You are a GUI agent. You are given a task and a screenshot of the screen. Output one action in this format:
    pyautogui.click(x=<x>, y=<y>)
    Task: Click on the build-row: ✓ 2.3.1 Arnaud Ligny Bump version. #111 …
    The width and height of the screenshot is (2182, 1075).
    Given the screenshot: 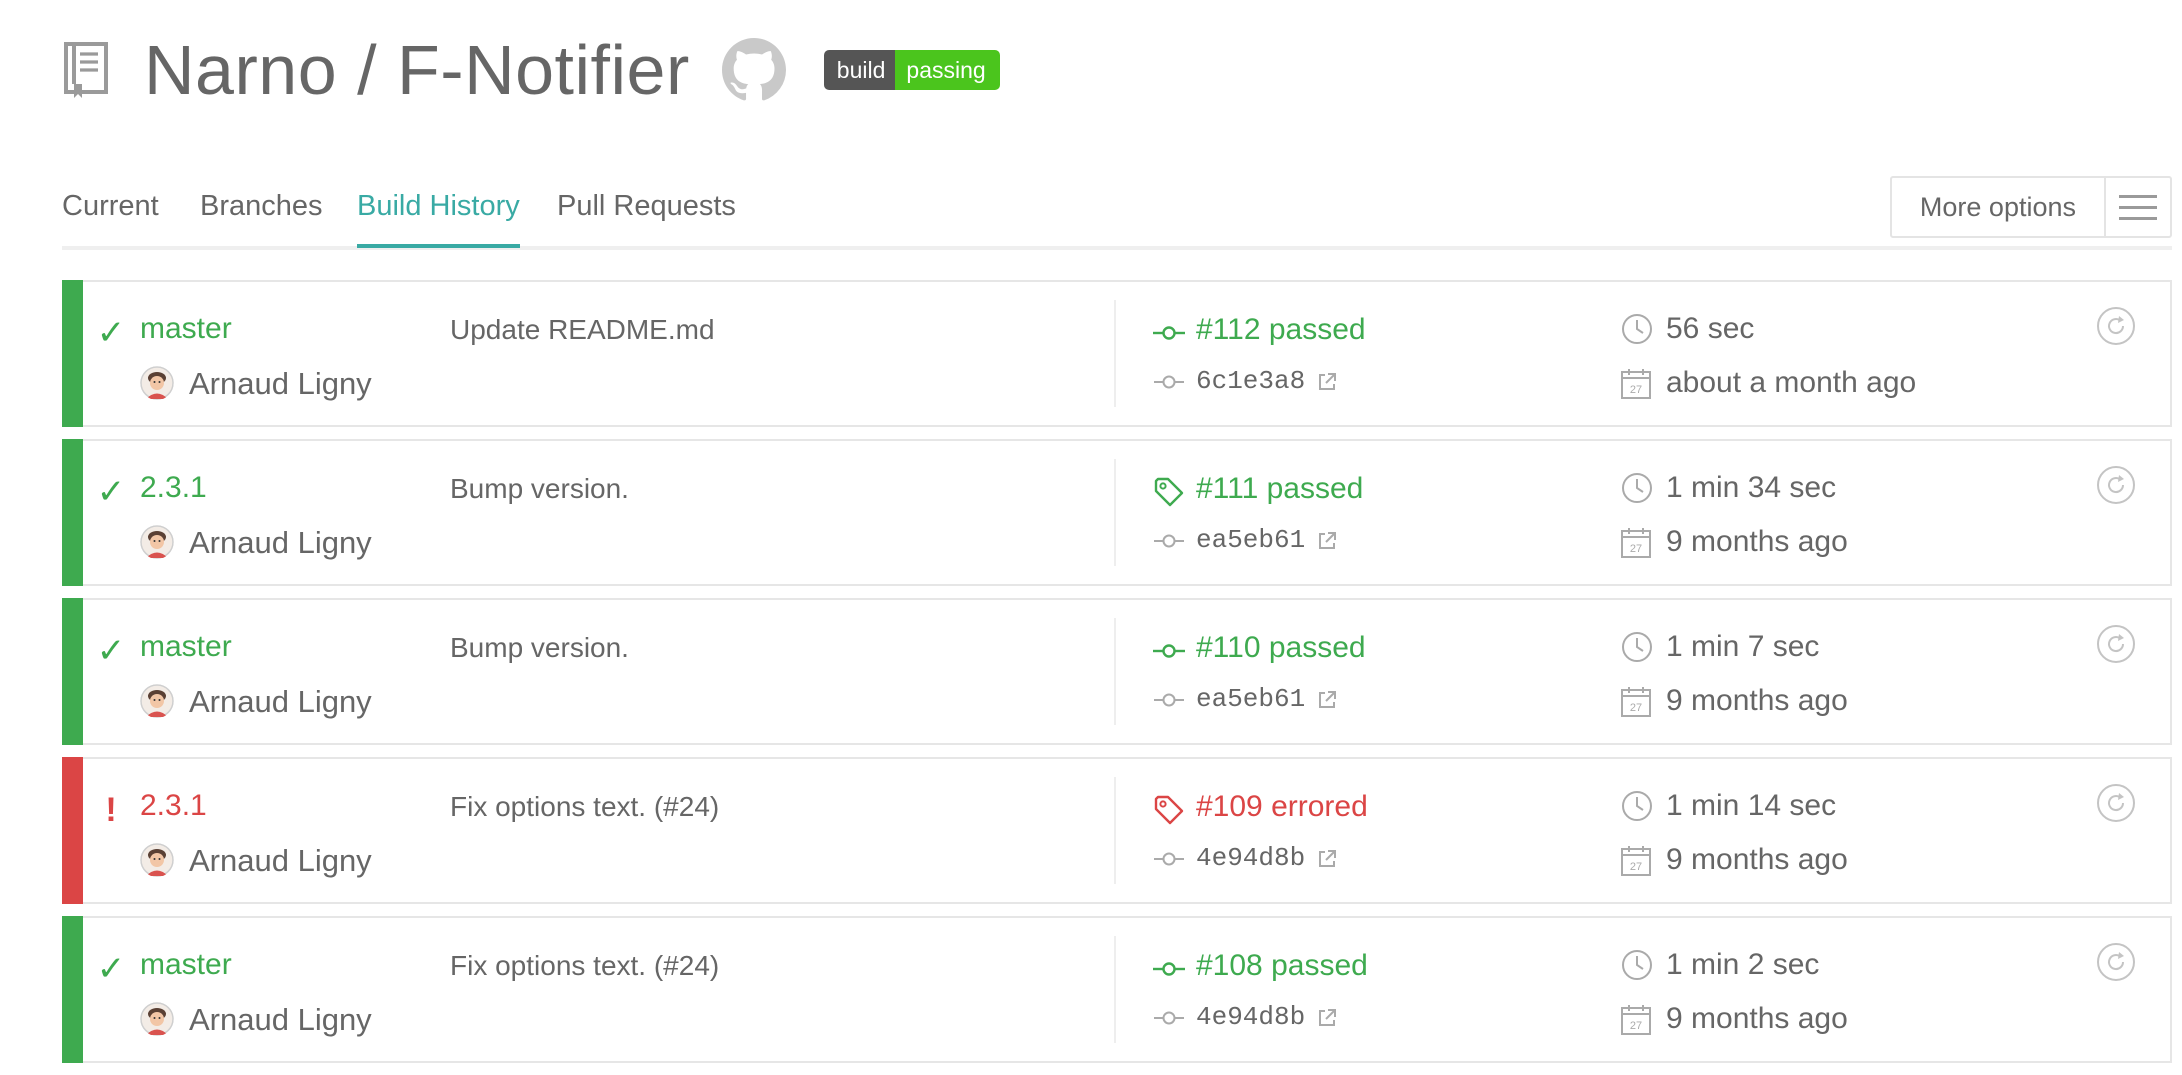 What is the action you would take?
    pyautogui.click(x=1117, y=512)
    